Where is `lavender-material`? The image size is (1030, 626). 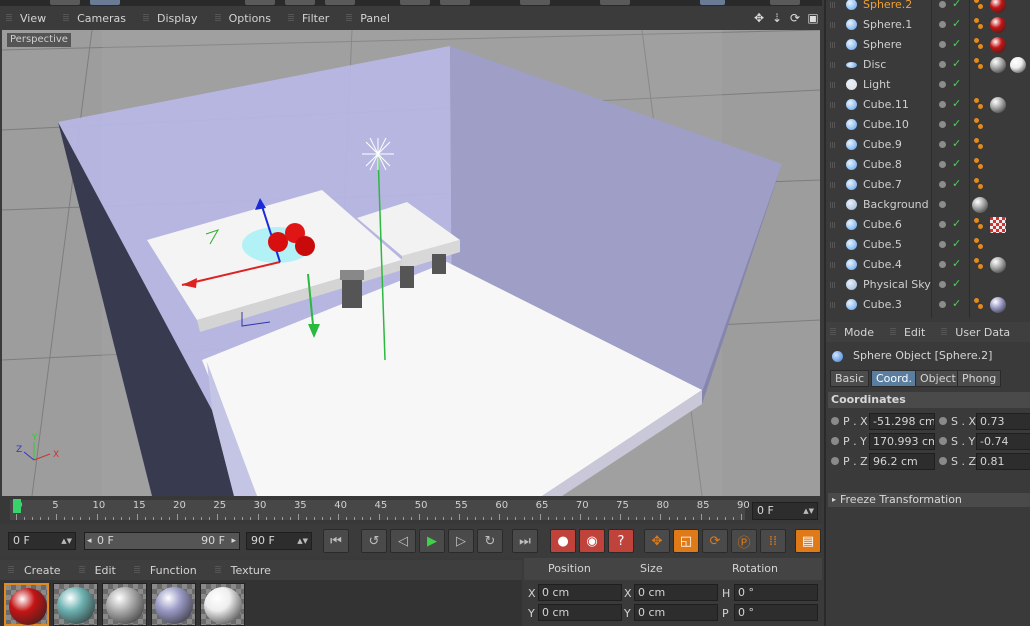
lavender-material is located at coordinates (173, 604).